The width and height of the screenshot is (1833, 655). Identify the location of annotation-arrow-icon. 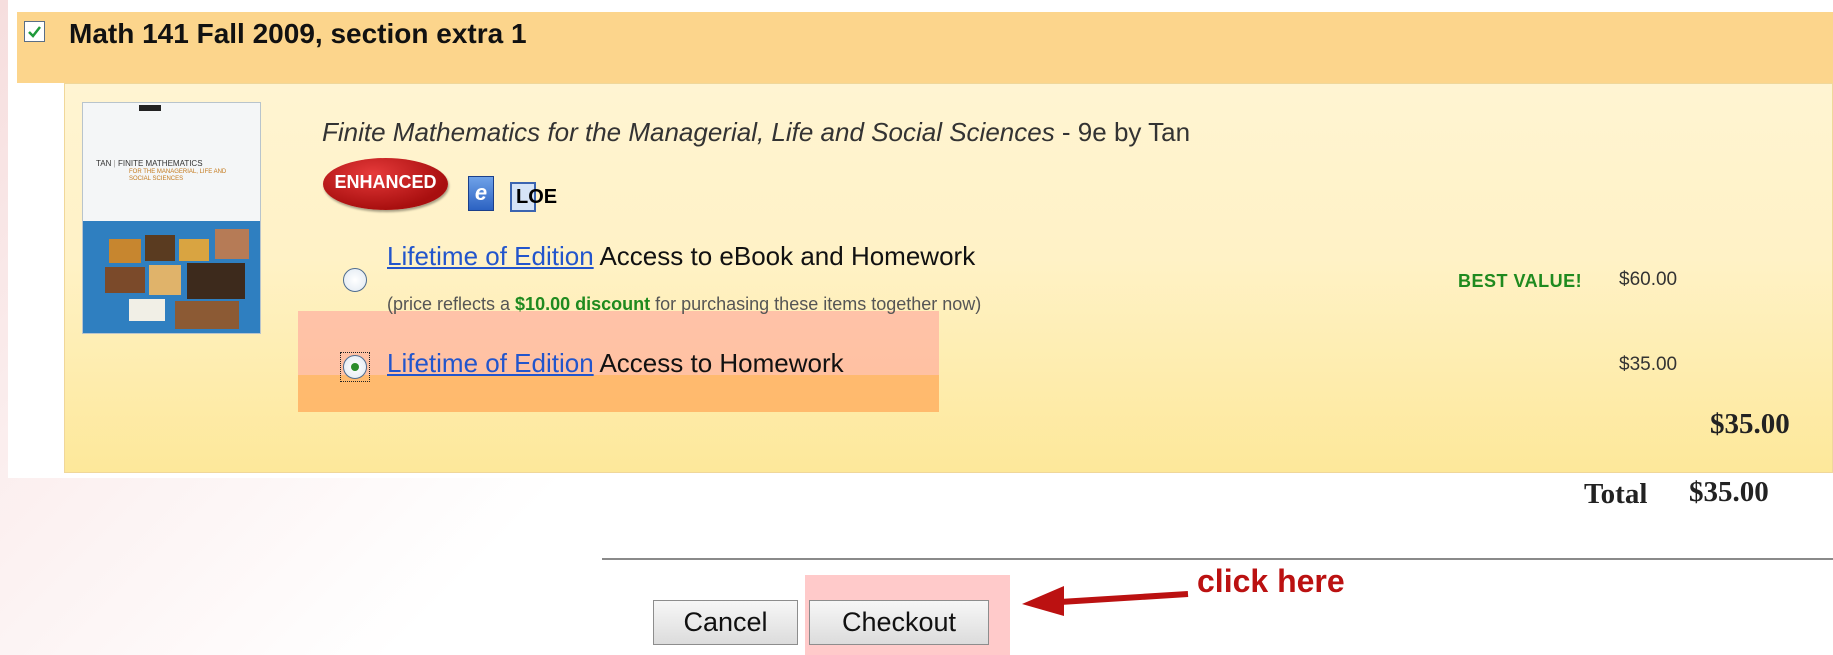
(1105, 601).